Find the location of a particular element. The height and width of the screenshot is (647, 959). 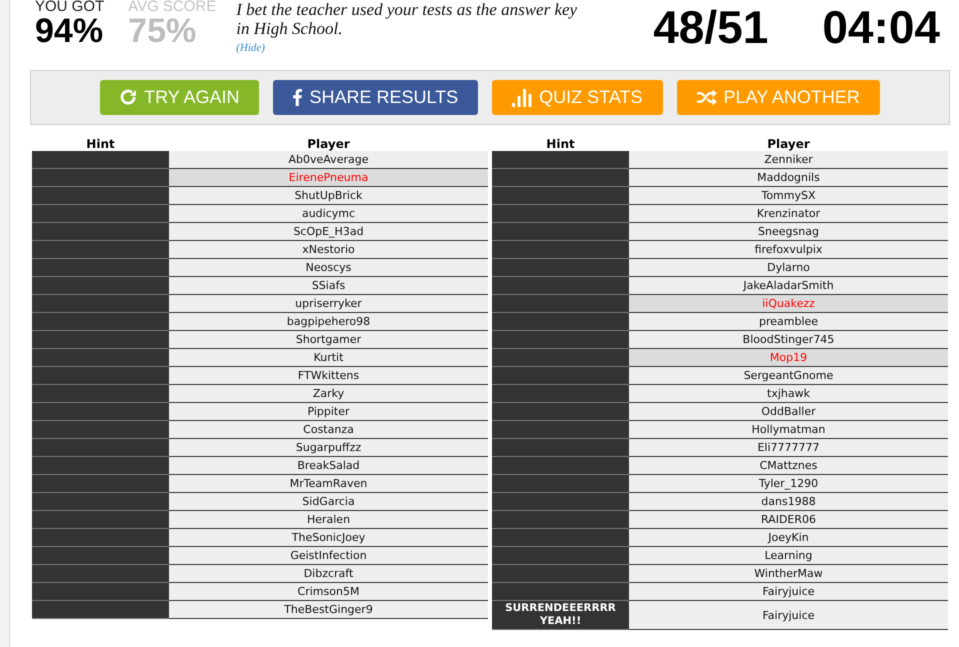

player-cell: SidGarcia is located at coordinates (328, 502).